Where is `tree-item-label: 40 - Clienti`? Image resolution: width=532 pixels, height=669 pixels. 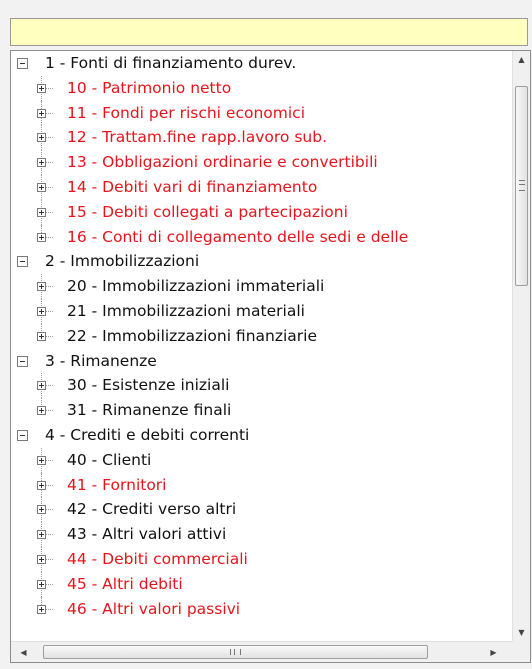
tree-item-label: 40 - Clienti is located at coordinates (109, 459).